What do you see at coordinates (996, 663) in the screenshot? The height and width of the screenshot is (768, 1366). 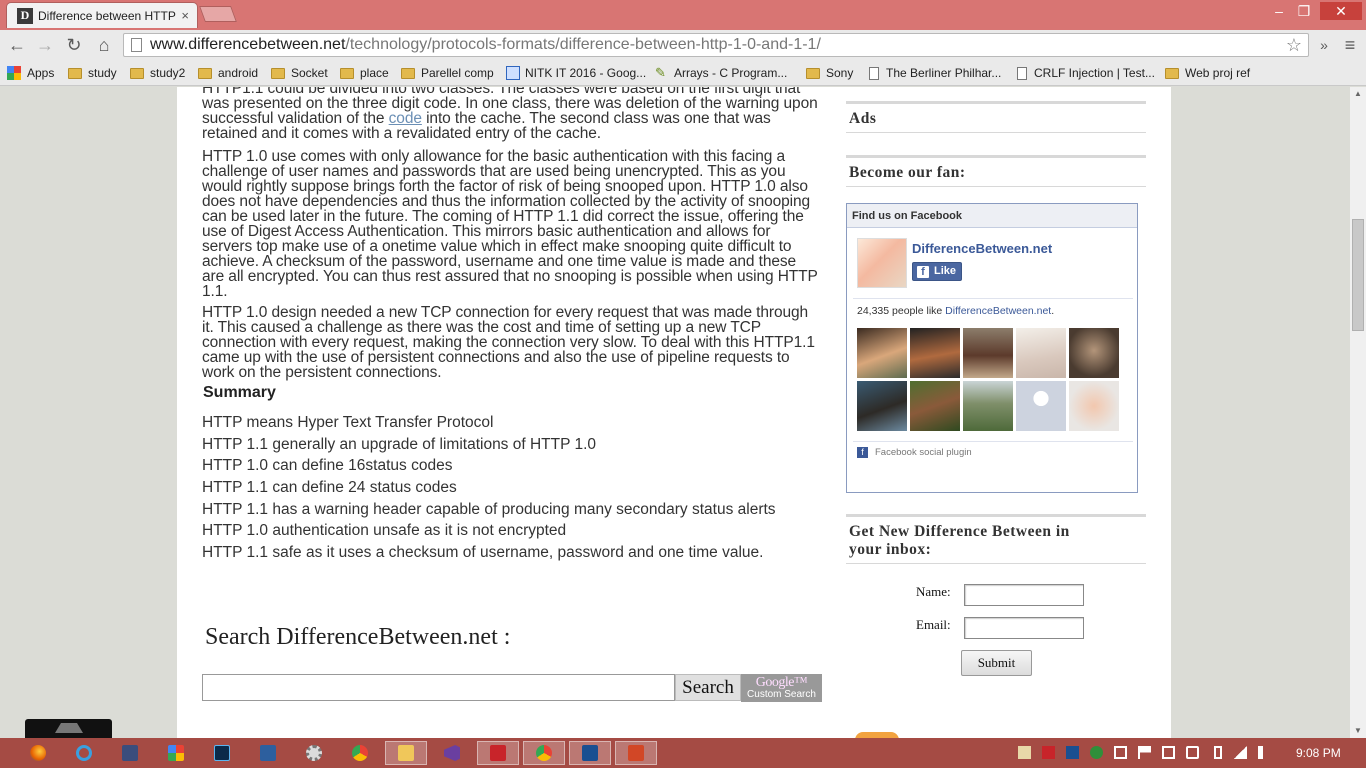 I see `submit-button: Submit` at bounding box center [996, 663].